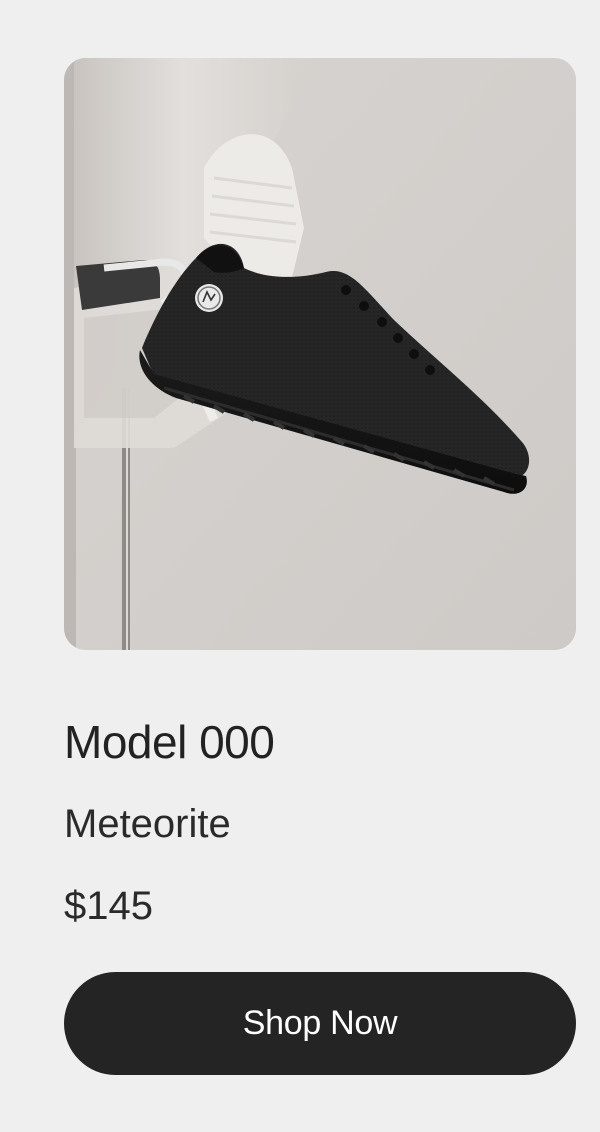 The width and height of the screenshot is (600, 1132). Describe the element at coordinates (108, 906) in the screenshot. I see `product-price: $145` at that location.